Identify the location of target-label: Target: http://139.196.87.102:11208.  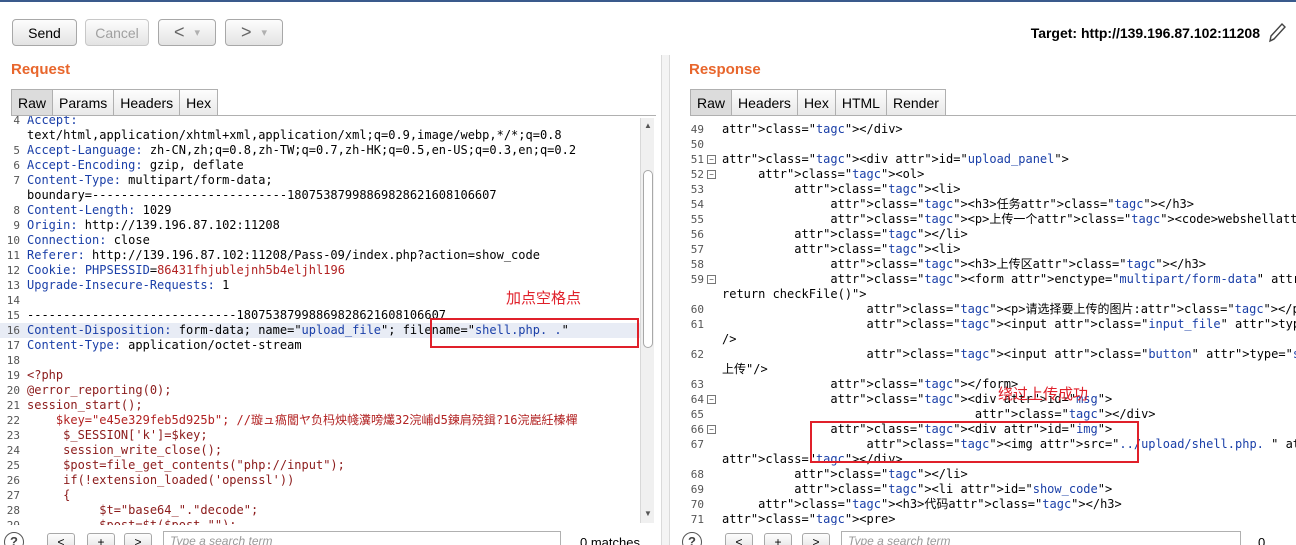
(1145, 33).